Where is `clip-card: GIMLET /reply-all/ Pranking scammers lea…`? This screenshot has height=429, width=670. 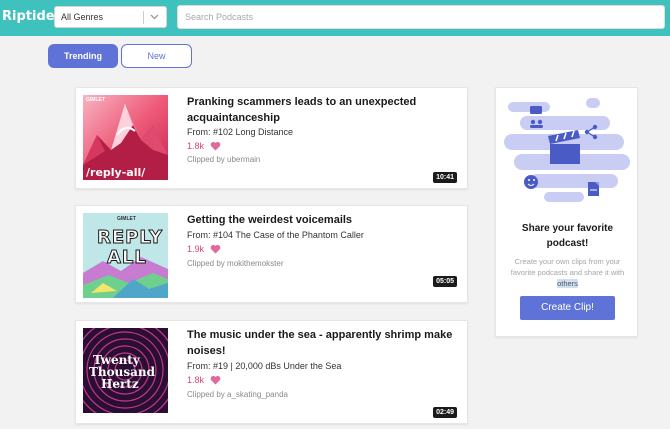 clip-card: GIMLET /reply-all/ Pranking scammers lea… is located at coordinates (271, 138).